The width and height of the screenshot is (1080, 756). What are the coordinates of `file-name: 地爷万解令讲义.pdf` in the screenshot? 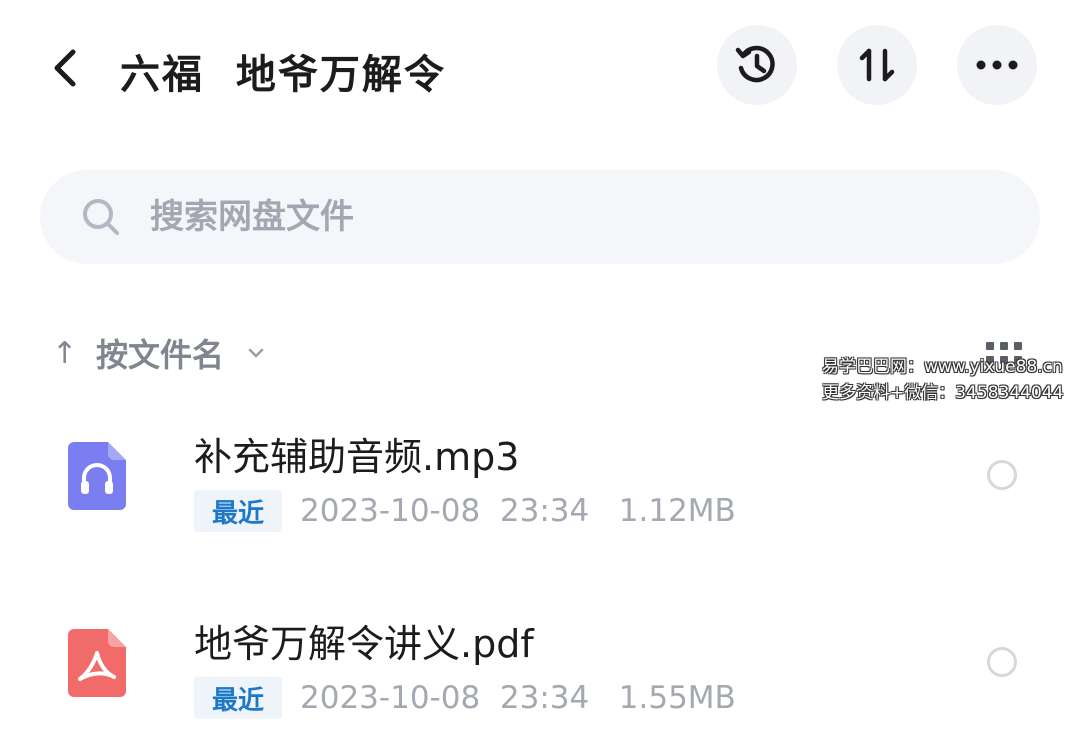 It's located at (364, 644).